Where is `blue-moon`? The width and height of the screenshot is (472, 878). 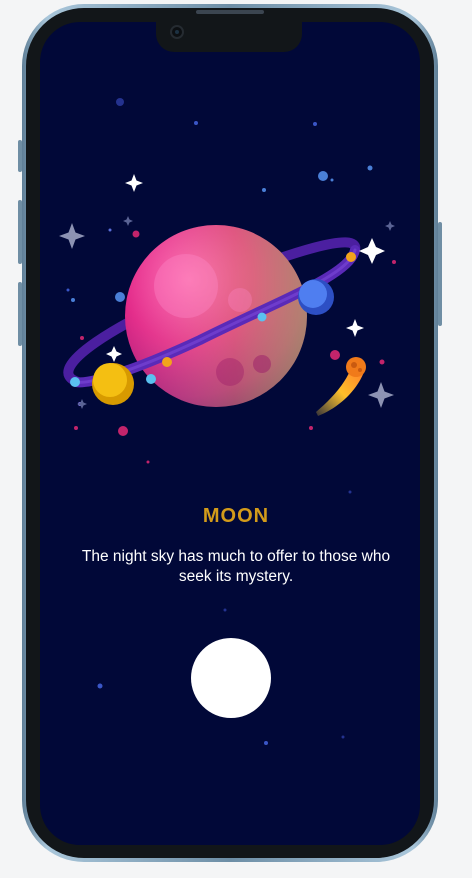
blue-moon is located at coordinates (316, 297).